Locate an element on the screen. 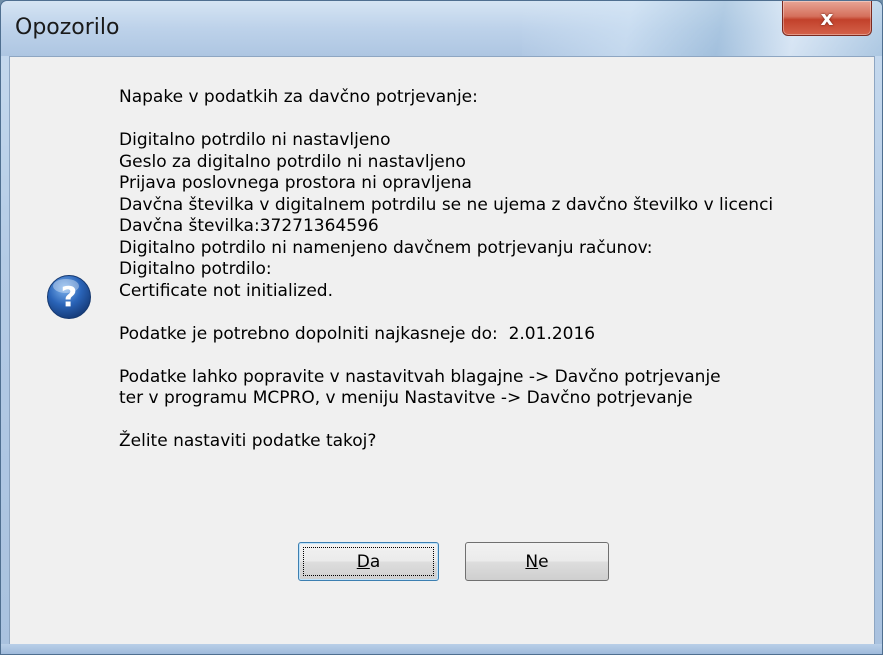 The height and width of the screenshot is (655, 883). close-icon: x is located at coordinates (827, 18).